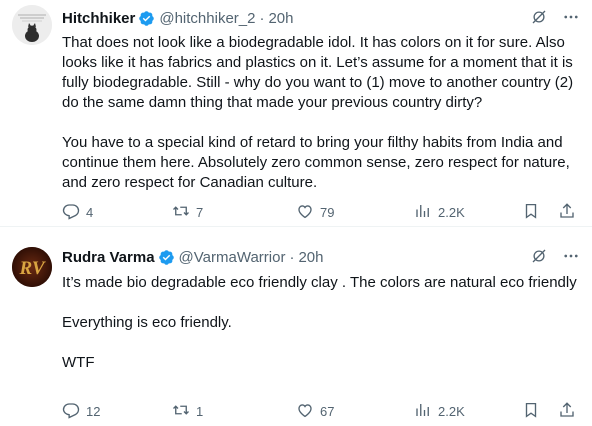 The width and height of the screenshot is (592, 426). I want to click on reply-count: 4, so click(90, 212).